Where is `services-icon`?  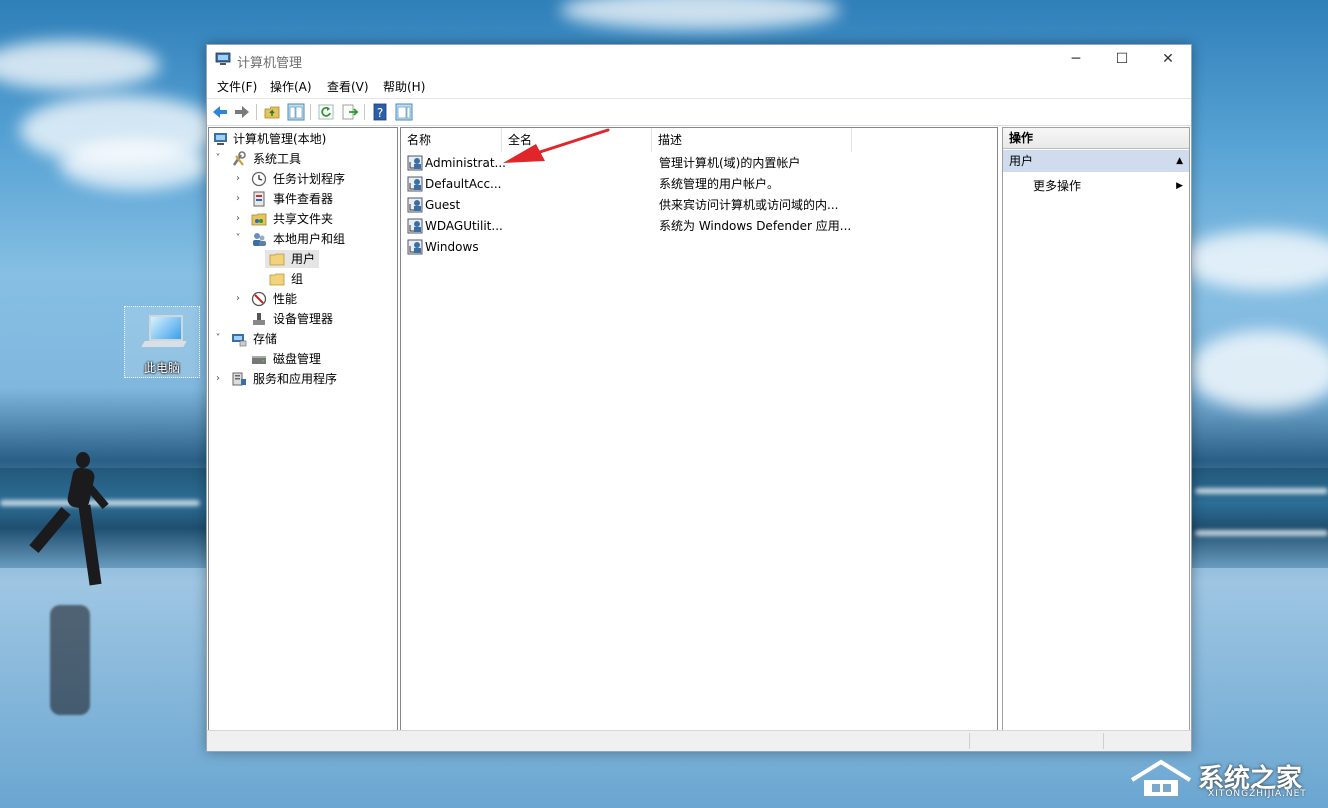
services-icon is located at coordinates (239, 379).